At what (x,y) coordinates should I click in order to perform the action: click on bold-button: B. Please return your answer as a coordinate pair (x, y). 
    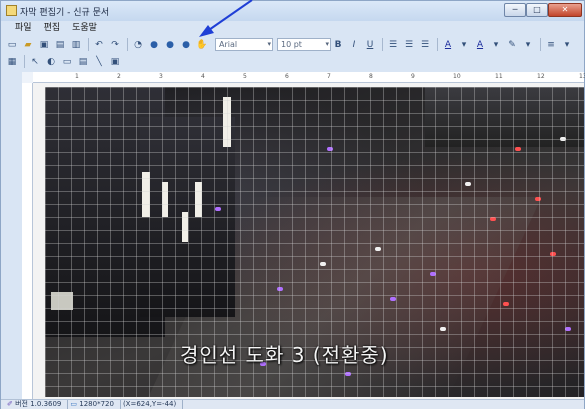
    Looking at the image, I should click on (338, 44).